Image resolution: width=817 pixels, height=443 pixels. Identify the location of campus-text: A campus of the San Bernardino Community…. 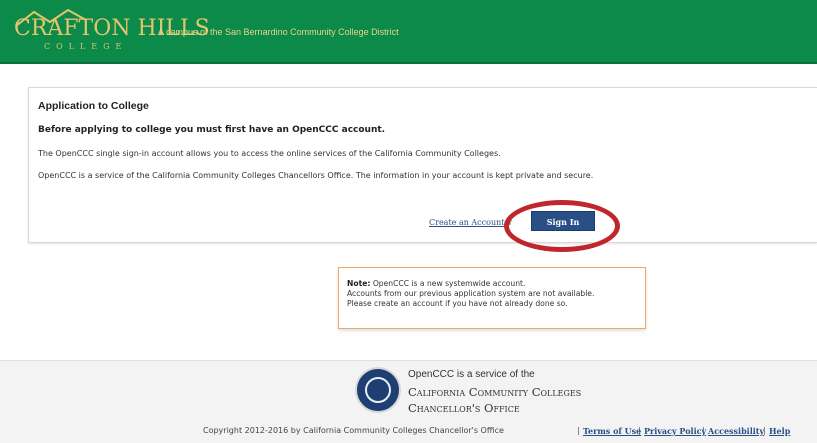
(278, 32).